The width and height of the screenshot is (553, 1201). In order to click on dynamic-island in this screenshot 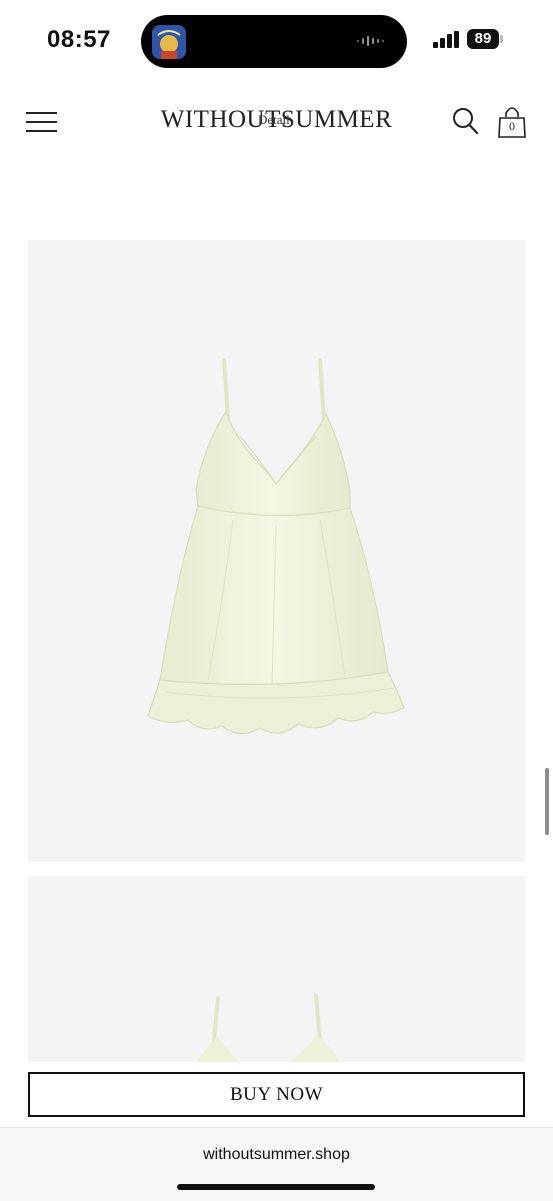, I will do `click(274, 41)`.